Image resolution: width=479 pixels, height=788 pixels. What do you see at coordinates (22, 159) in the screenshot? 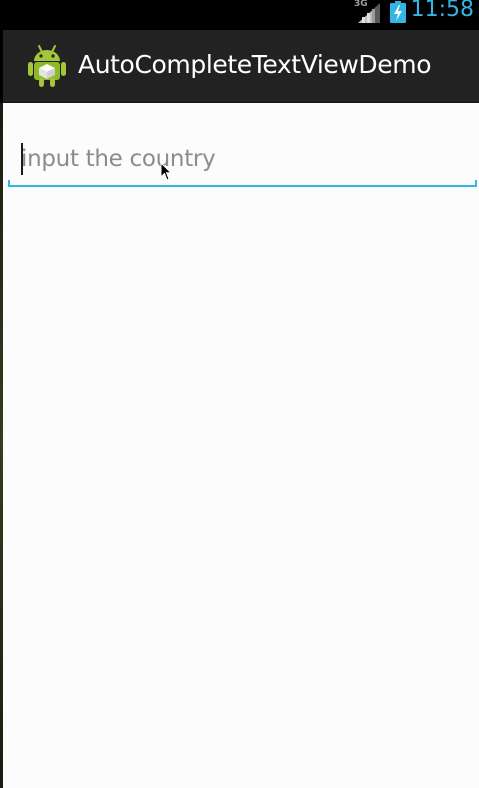
I see `text-caret` at bounding box center [22, 159].